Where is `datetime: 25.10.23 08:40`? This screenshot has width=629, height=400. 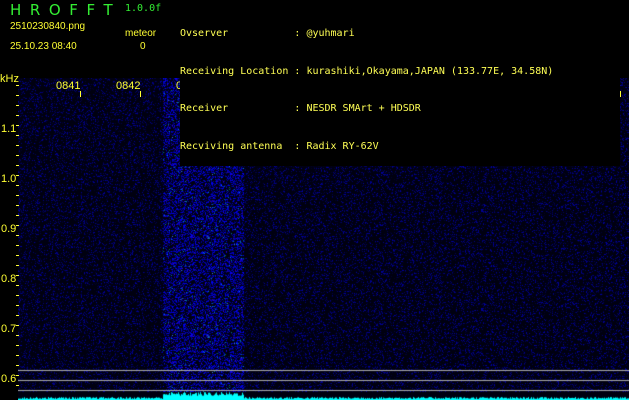
datetime: 25.10.23 08:40 is located at coordinates (43, 46).